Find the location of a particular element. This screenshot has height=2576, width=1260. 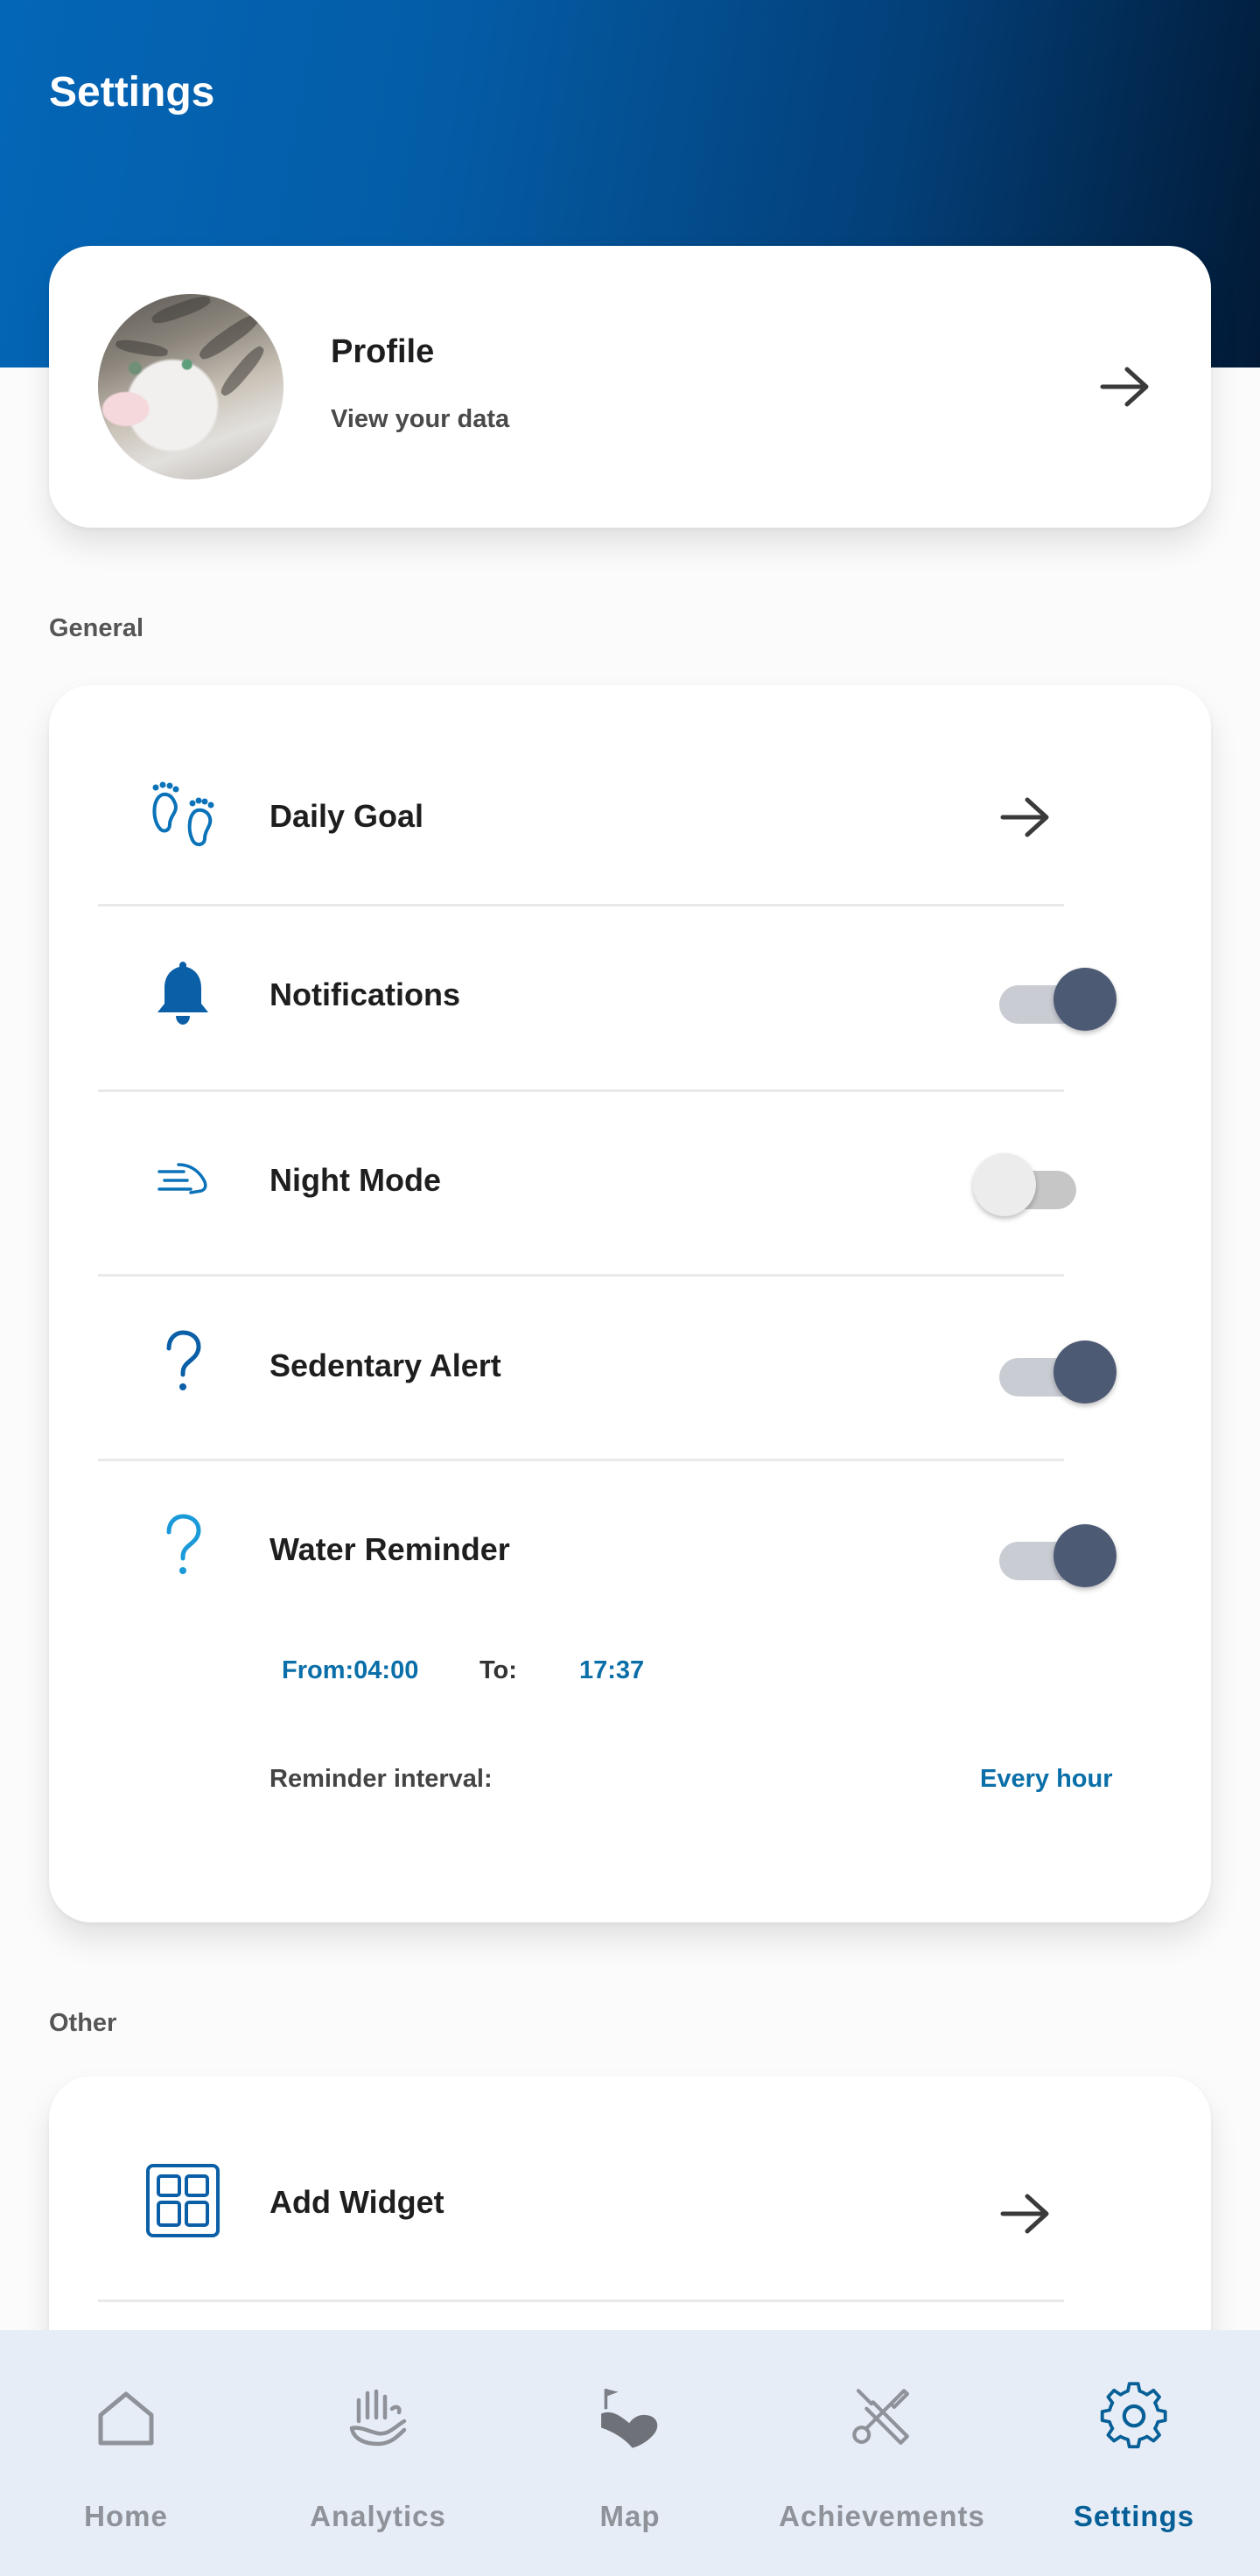

add-widget-label: Add Widget is located at coordinates (357, 2202).